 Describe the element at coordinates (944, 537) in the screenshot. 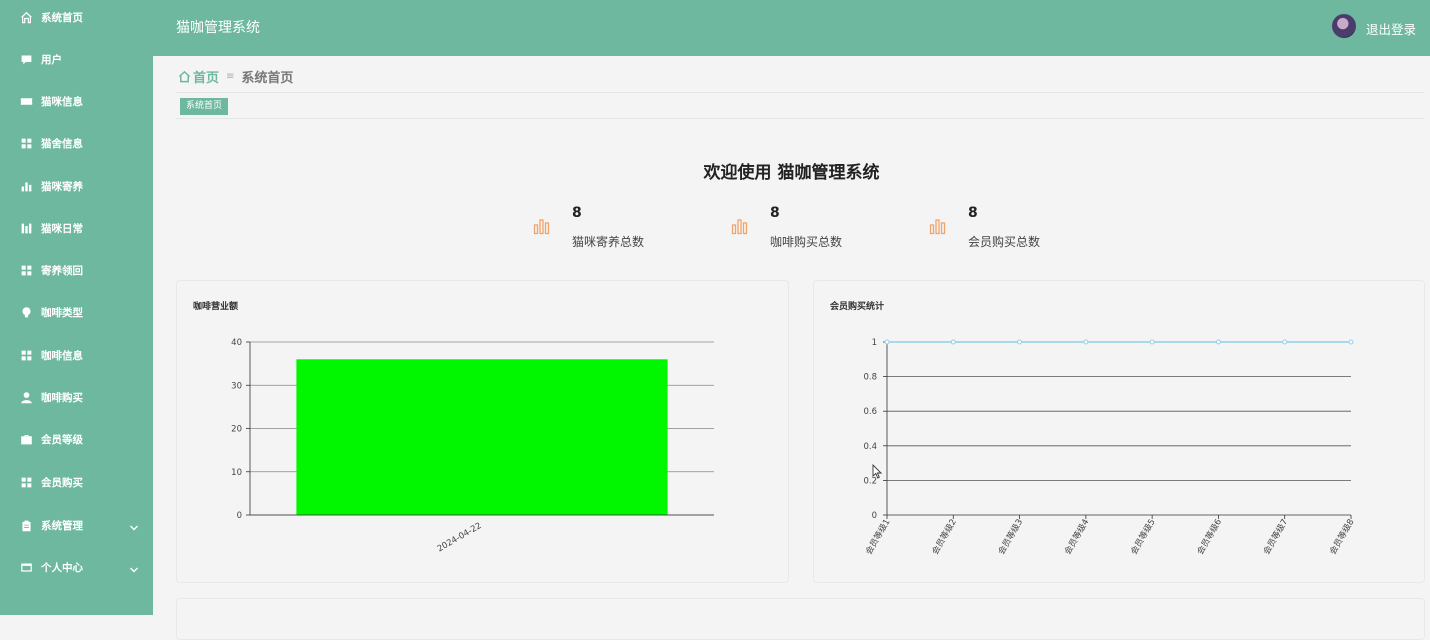

I see `x-tick-label: 会员等级2` at that location.